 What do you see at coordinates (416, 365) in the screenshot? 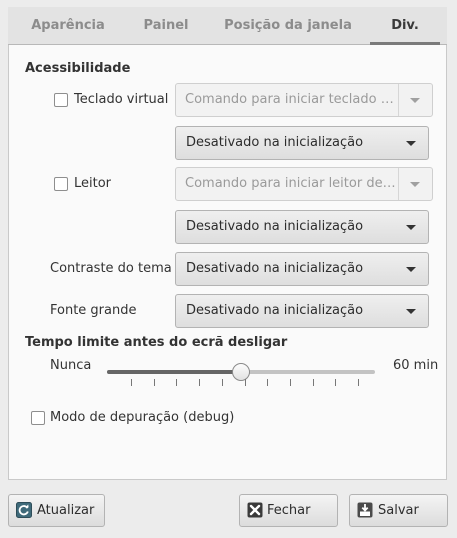
I see `slider-max-label: 60 min` at bounding box center [416, 365].